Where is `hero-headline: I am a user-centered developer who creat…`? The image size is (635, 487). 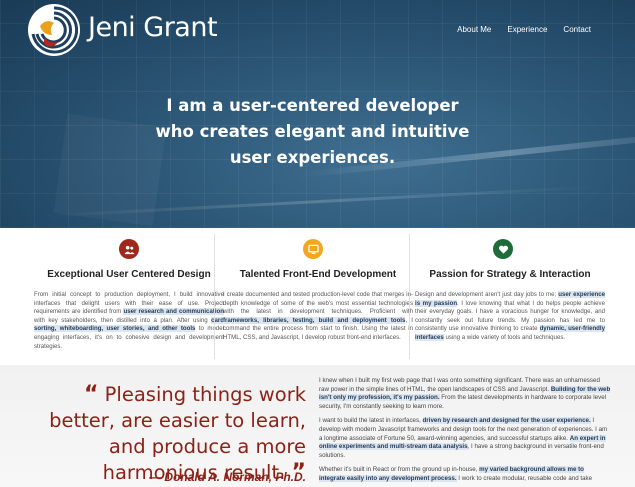 hero-headline: I am a user-centered developer who creat… is located at coordinates (312, 131).